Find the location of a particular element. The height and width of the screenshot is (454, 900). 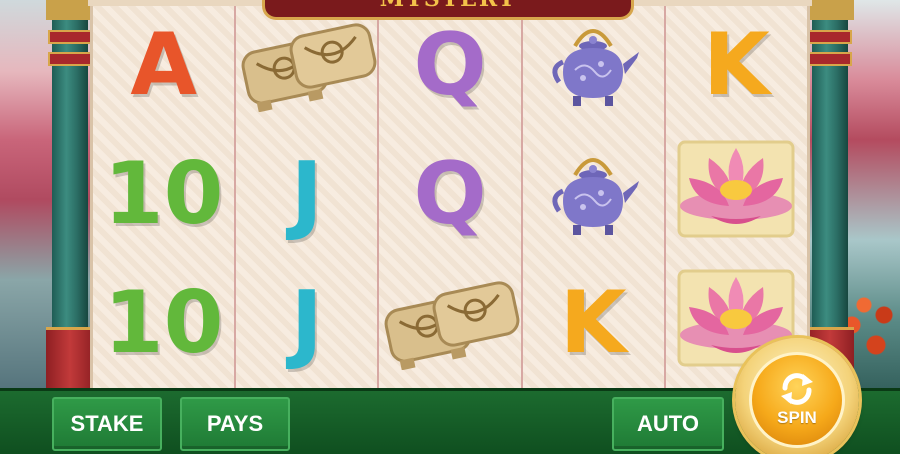

reel-5: K is located at coordinates (736, 194).